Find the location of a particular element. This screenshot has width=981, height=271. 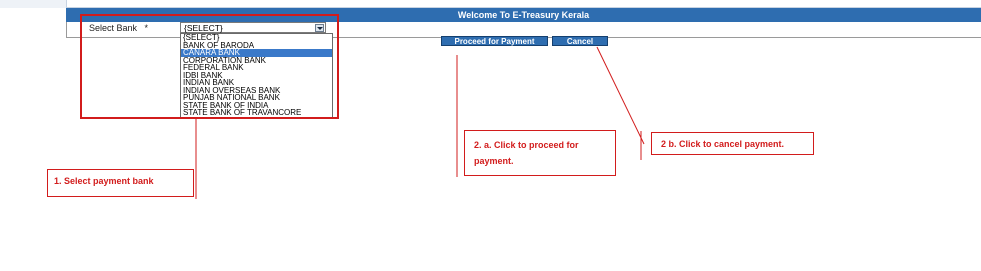

callout-select-bank: 1. Select payment bank is located at coordinates (120, 183).